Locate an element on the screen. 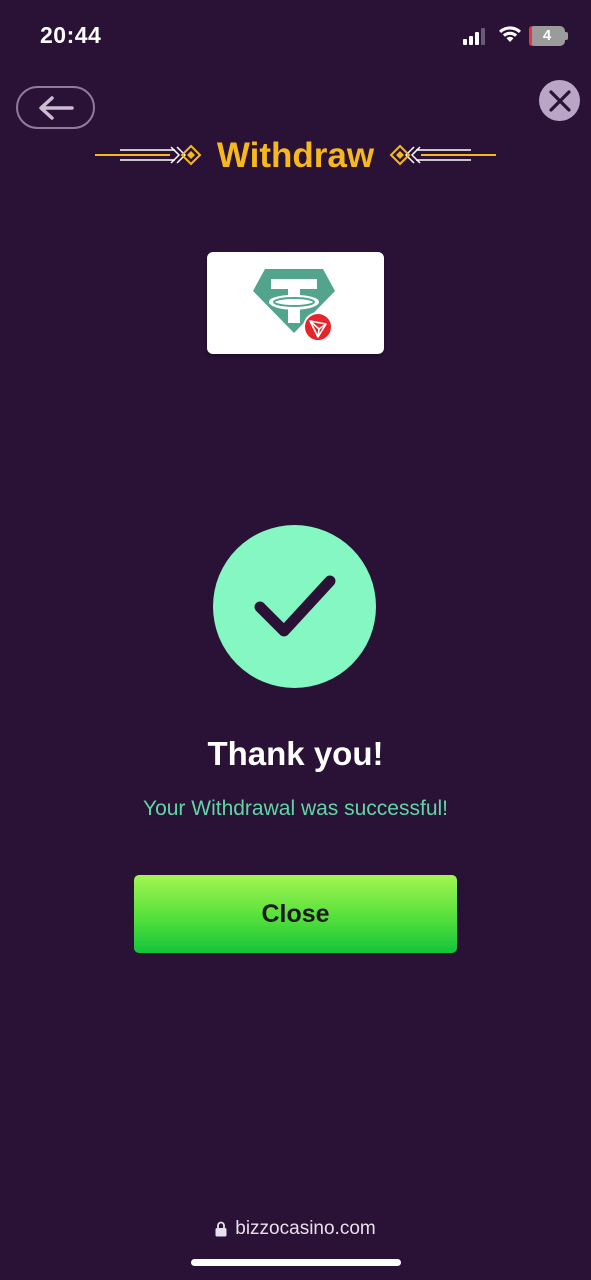 The height and width of the screenshot is (1280, 591). back-button is located at coordinates (55, 107).